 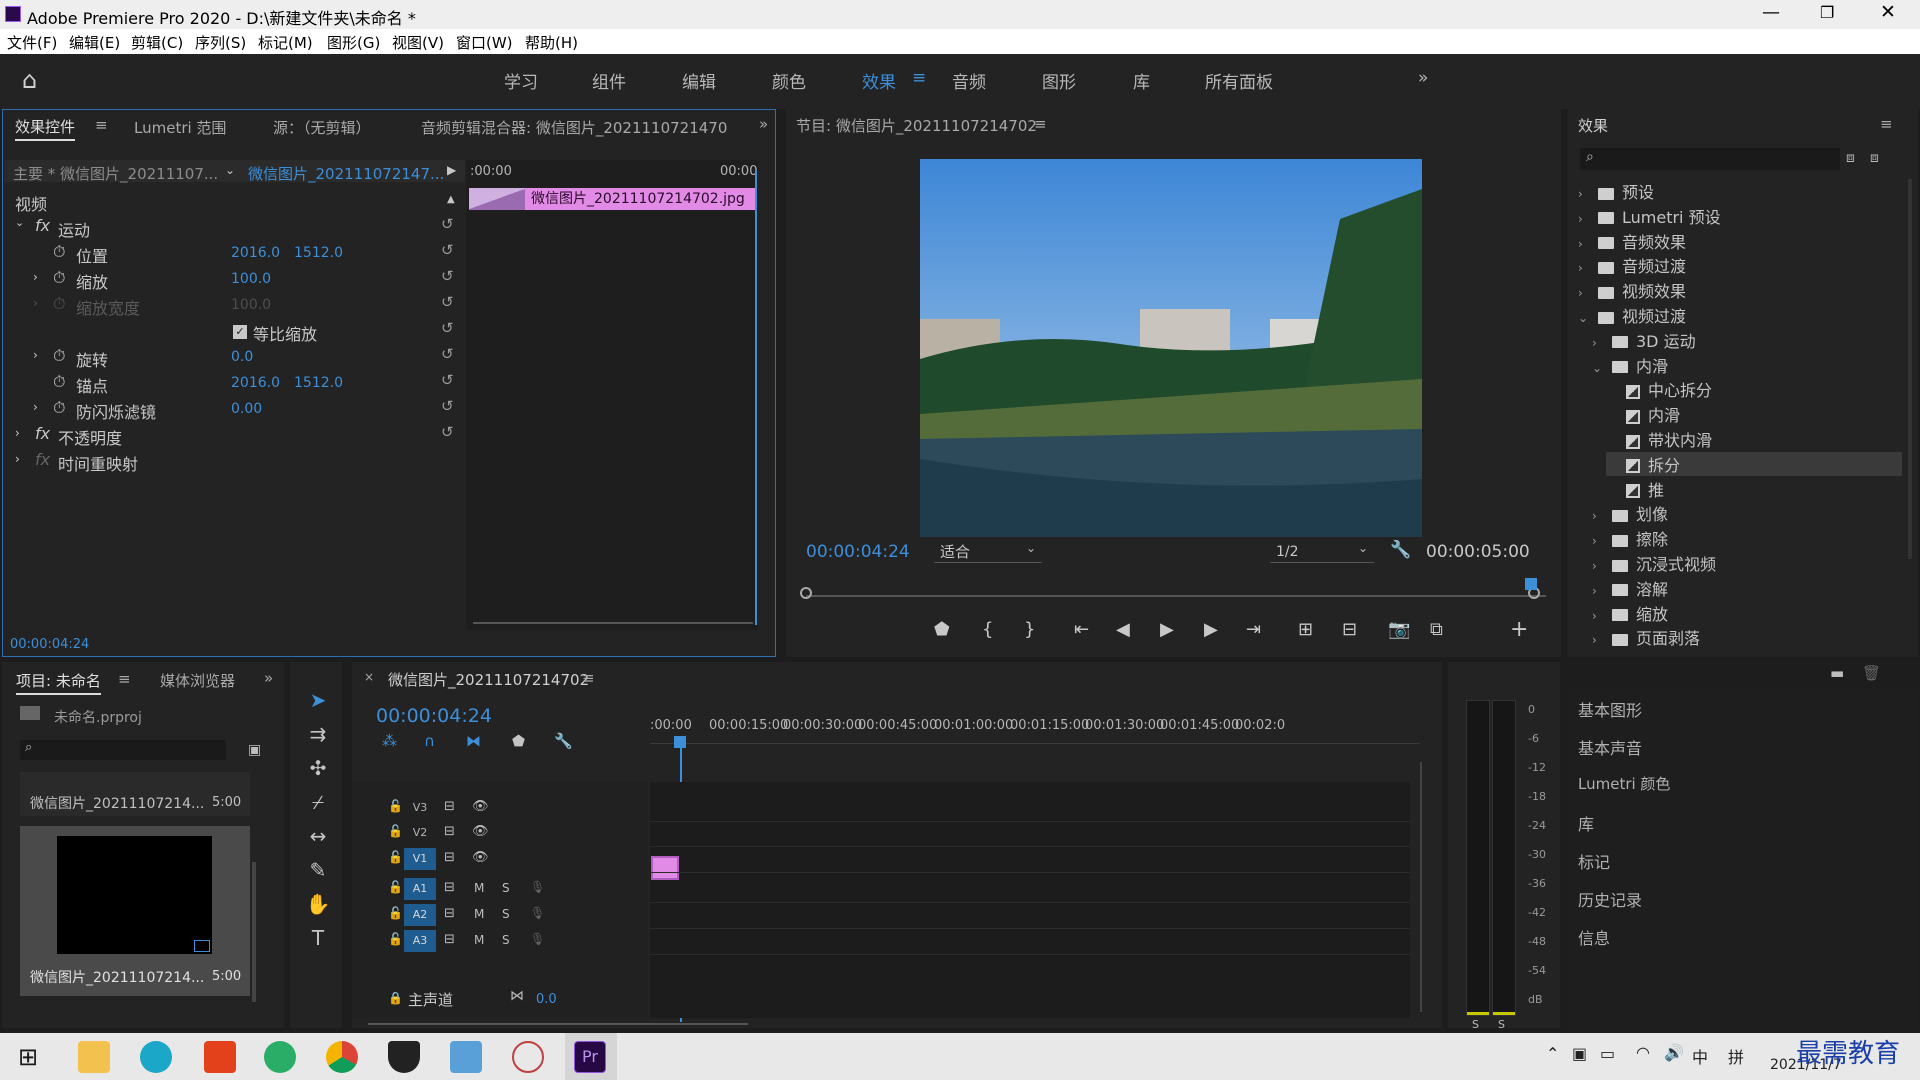 I want to click on minimize-icon: —, so click(x=1771, y=12).